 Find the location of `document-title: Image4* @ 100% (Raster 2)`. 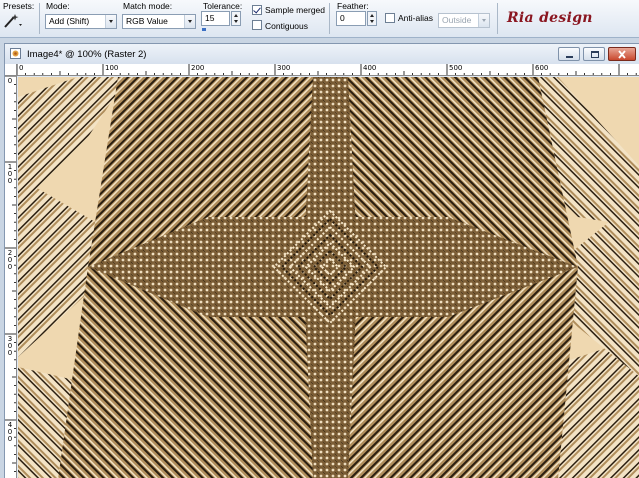

document-title: Image4* @ 100% (Raster 2) is located at coordinates (87, 54).